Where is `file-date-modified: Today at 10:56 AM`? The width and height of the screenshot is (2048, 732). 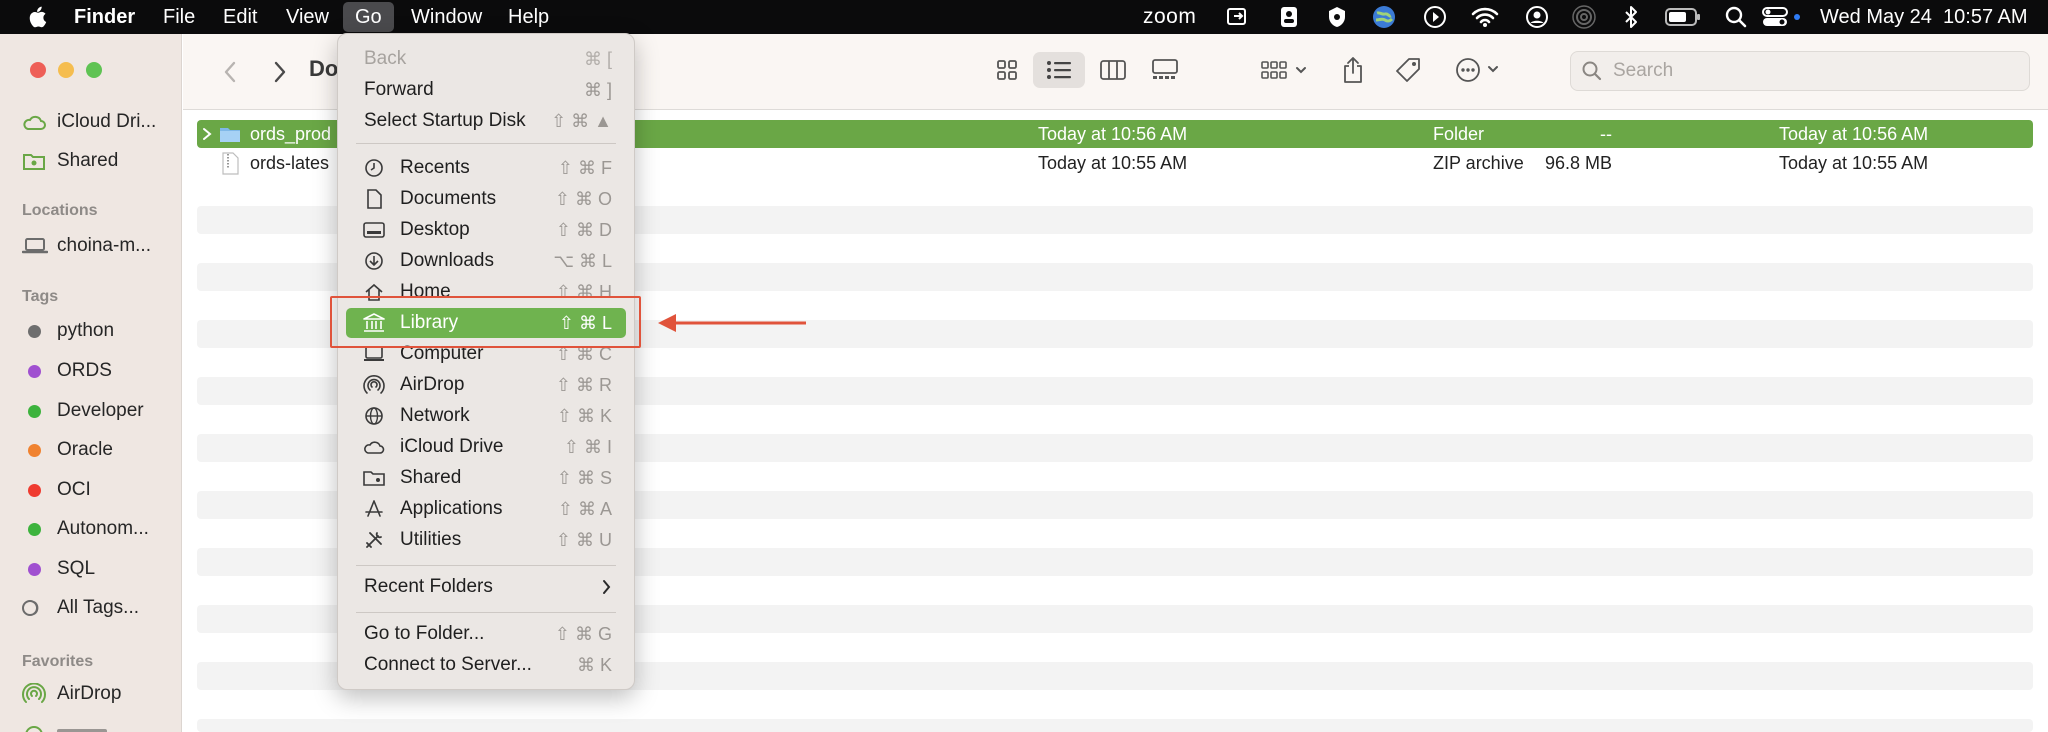 file-date-modified: Today at 10:56 AM is located at coordinates (1113, 134).